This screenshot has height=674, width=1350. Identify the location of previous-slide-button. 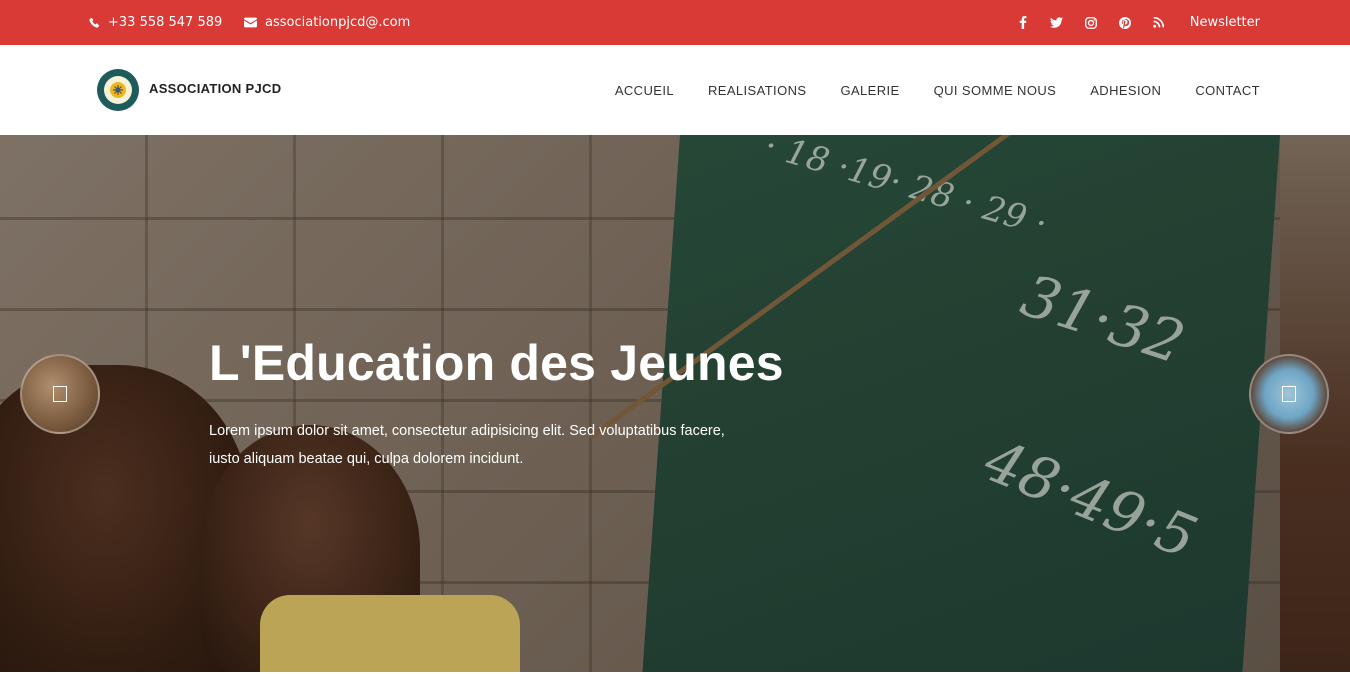
(60, 394).